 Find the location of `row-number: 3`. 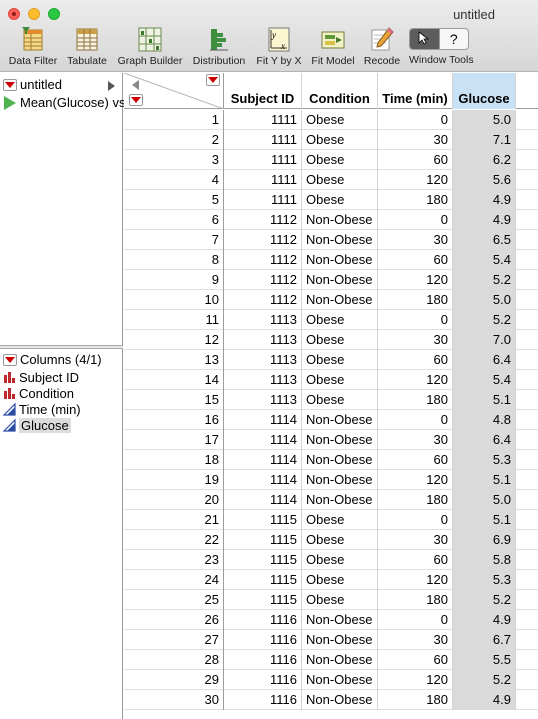

row-number: 3 is located at coordinates (174, 160).